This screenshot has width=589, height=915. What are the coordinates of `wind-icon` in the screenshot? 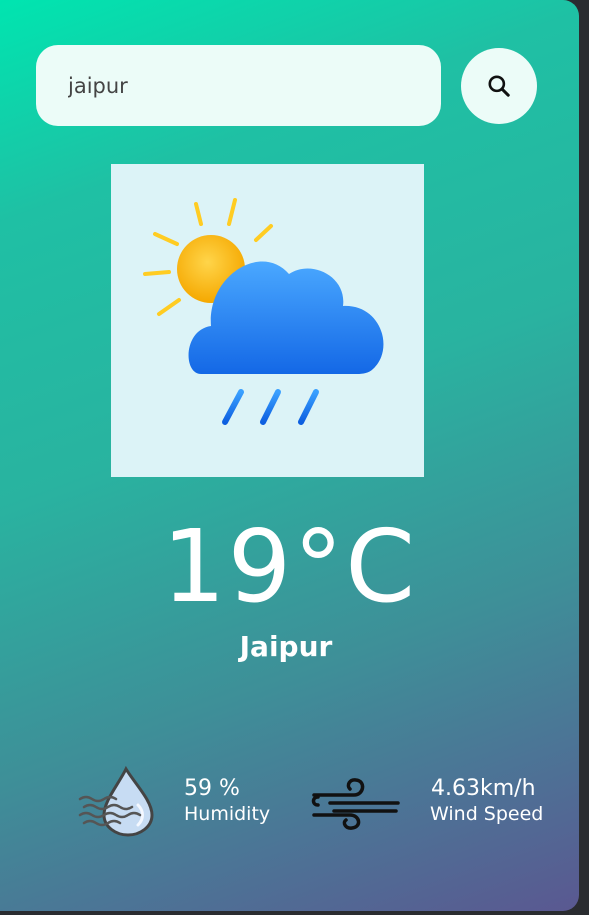 It's located at (355, 804).